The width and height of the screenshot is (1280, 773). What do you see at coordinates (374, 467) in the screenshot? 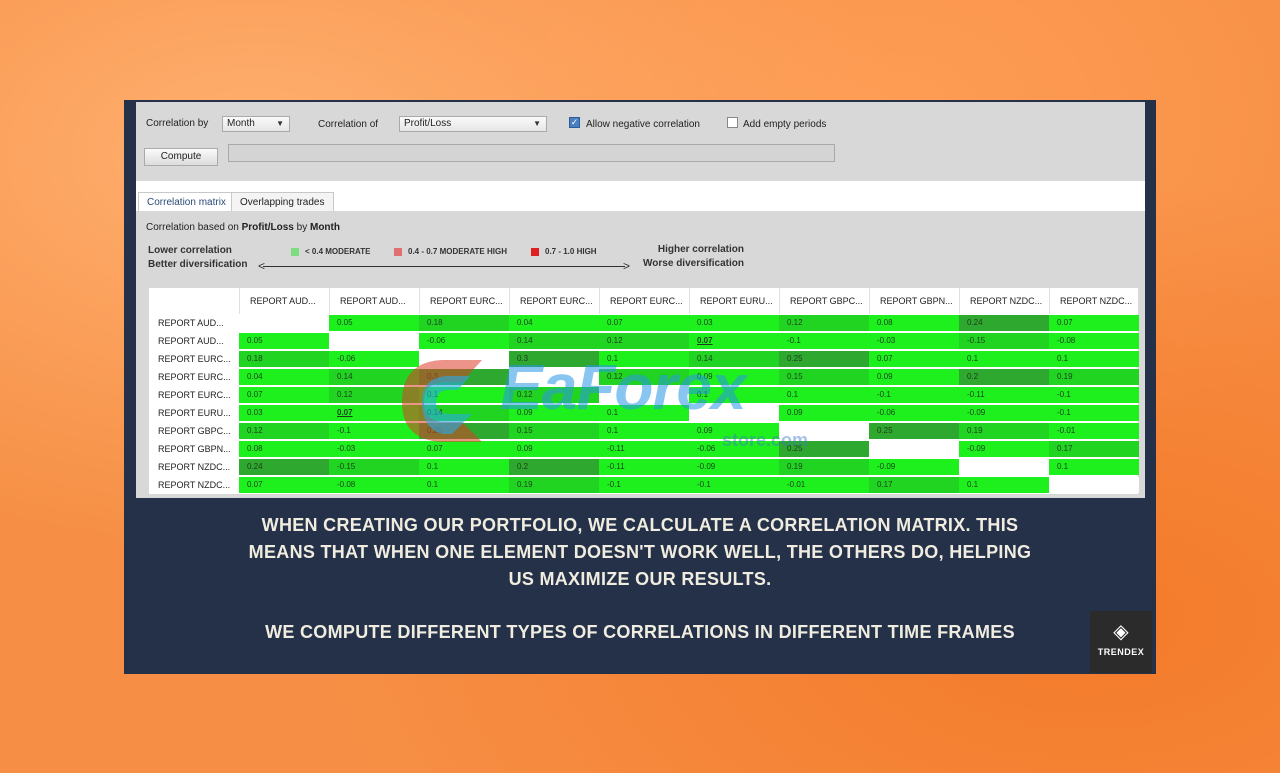
I see `matrix-cell: -0.15` at bounding box center [374, 467].